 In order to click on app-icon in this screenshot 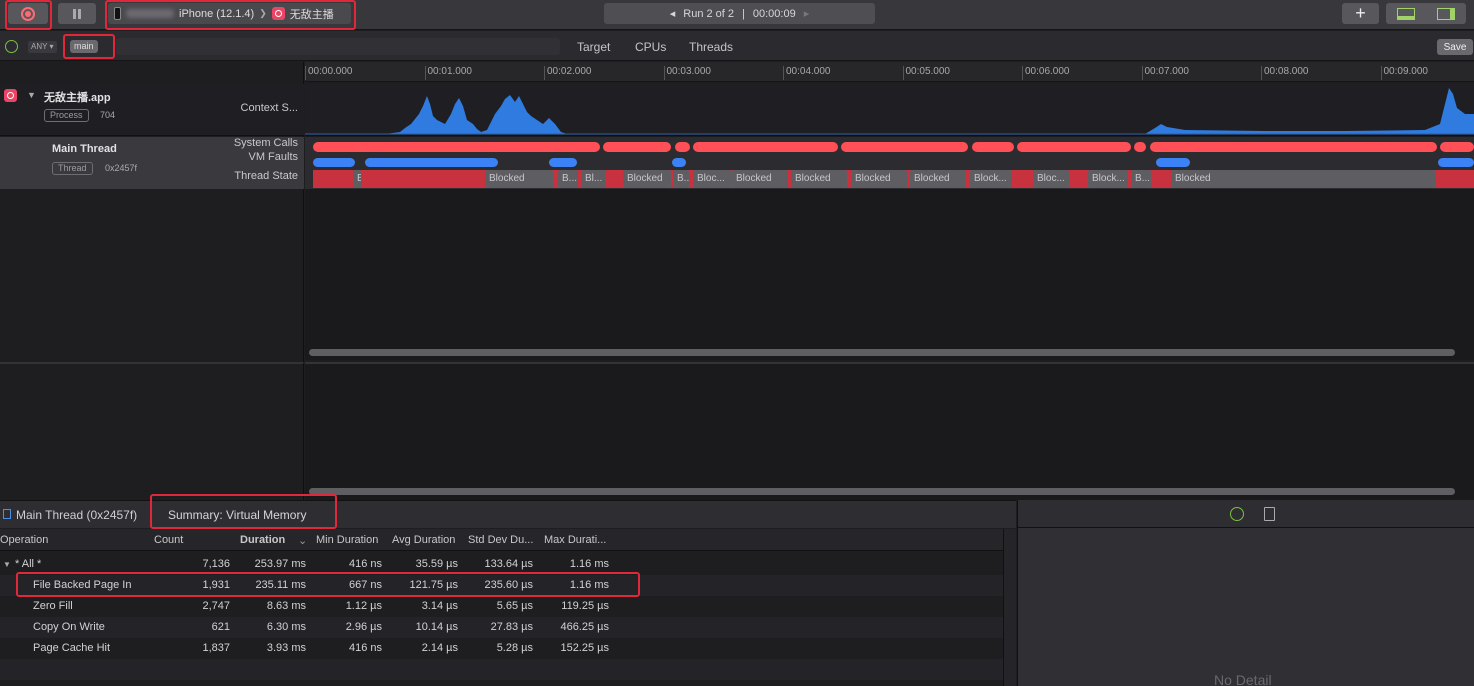, I will do `click(278, 13)`.